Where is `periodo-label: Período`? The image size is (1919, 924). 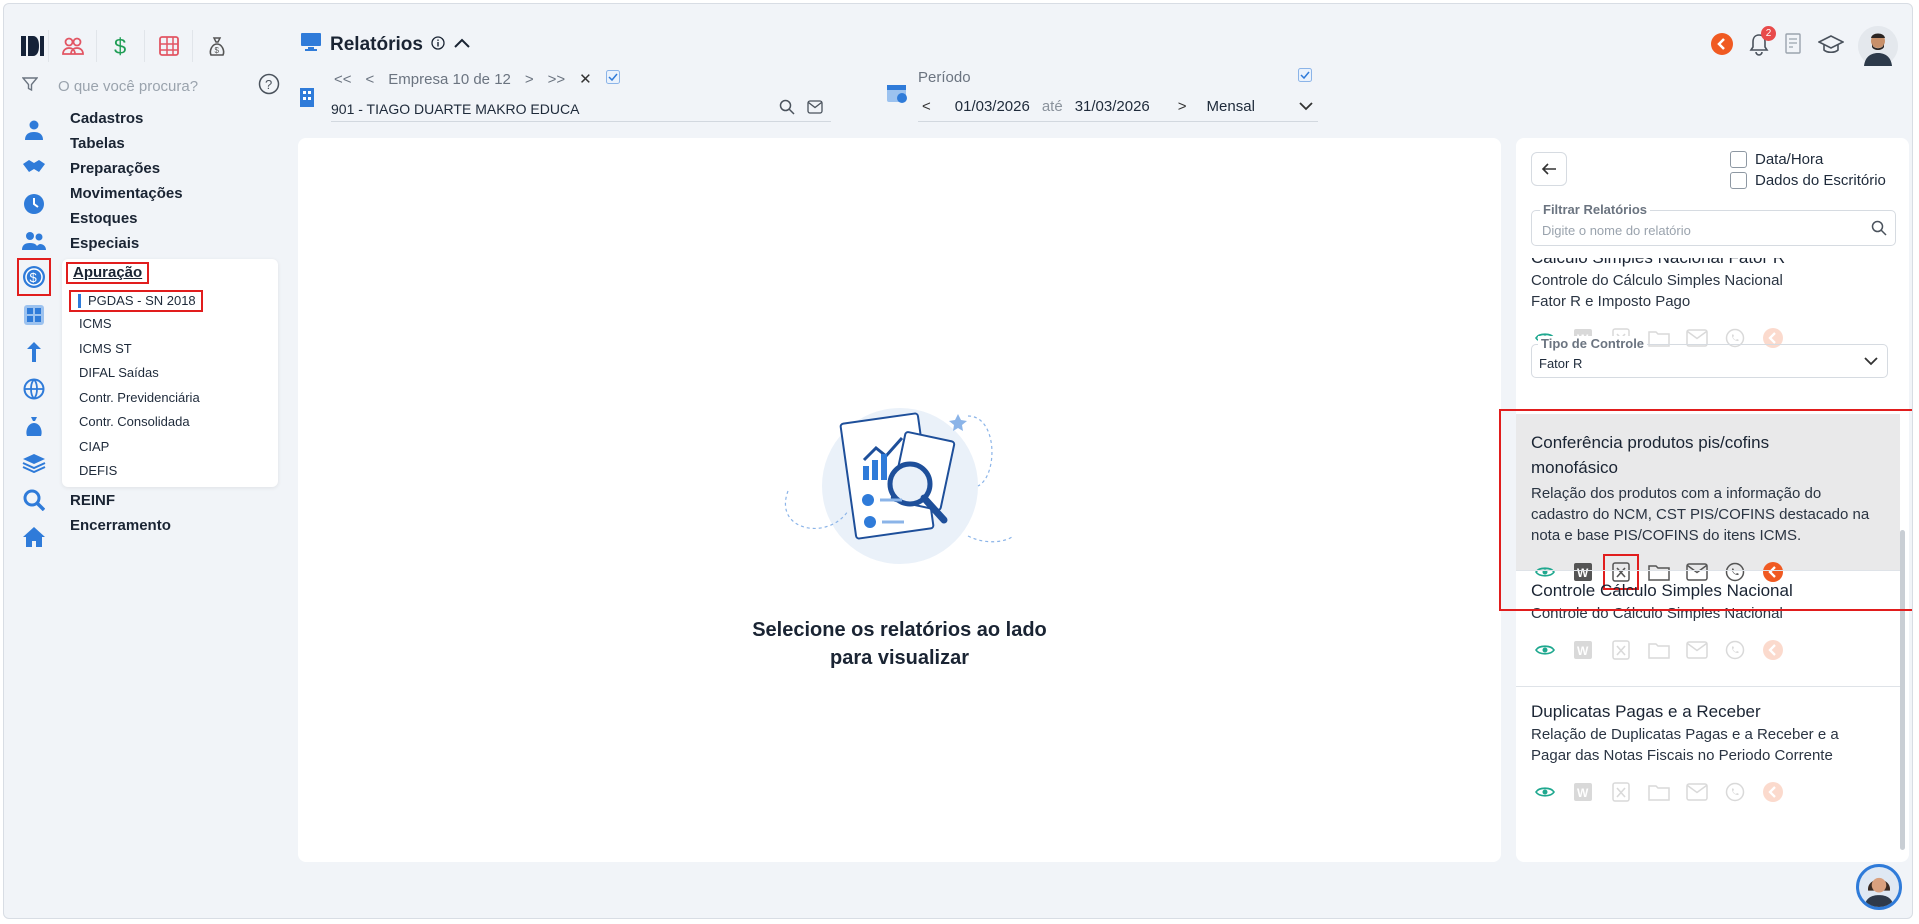 periodo-label: Período is located at coordinates (944, 77).